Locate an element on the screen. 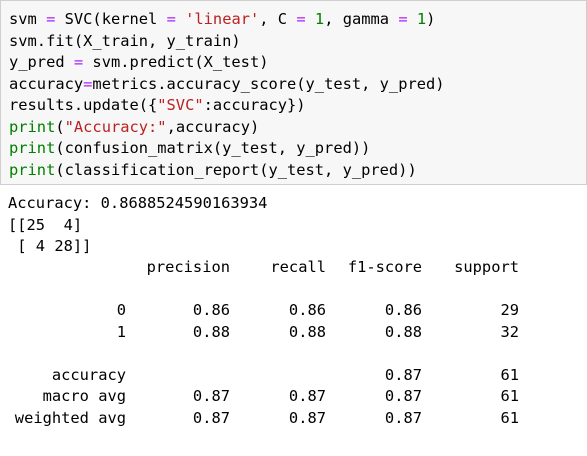 Image resolution: width=587 pixels, height=456 pixels. code-token: y_pred is located at coordinates (41, 62).